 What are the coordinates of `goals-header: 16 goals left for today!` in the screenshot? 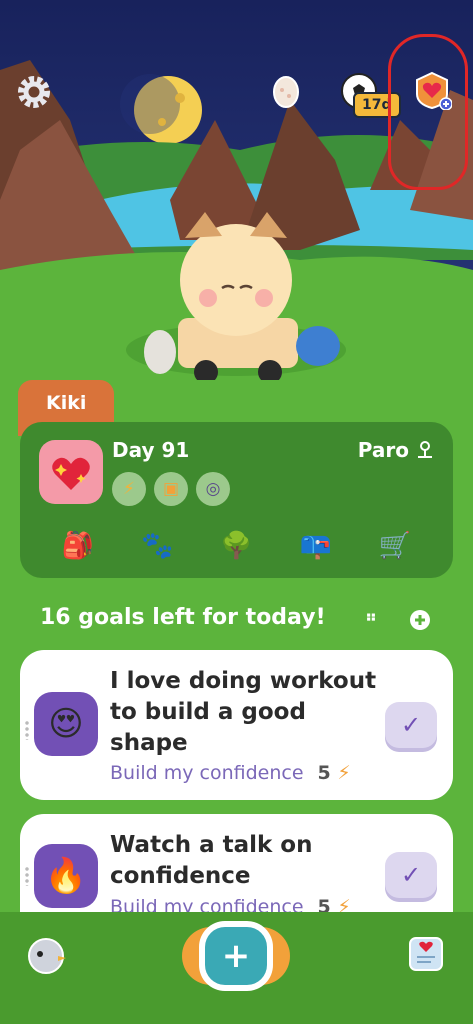 It's located at (183, 617).